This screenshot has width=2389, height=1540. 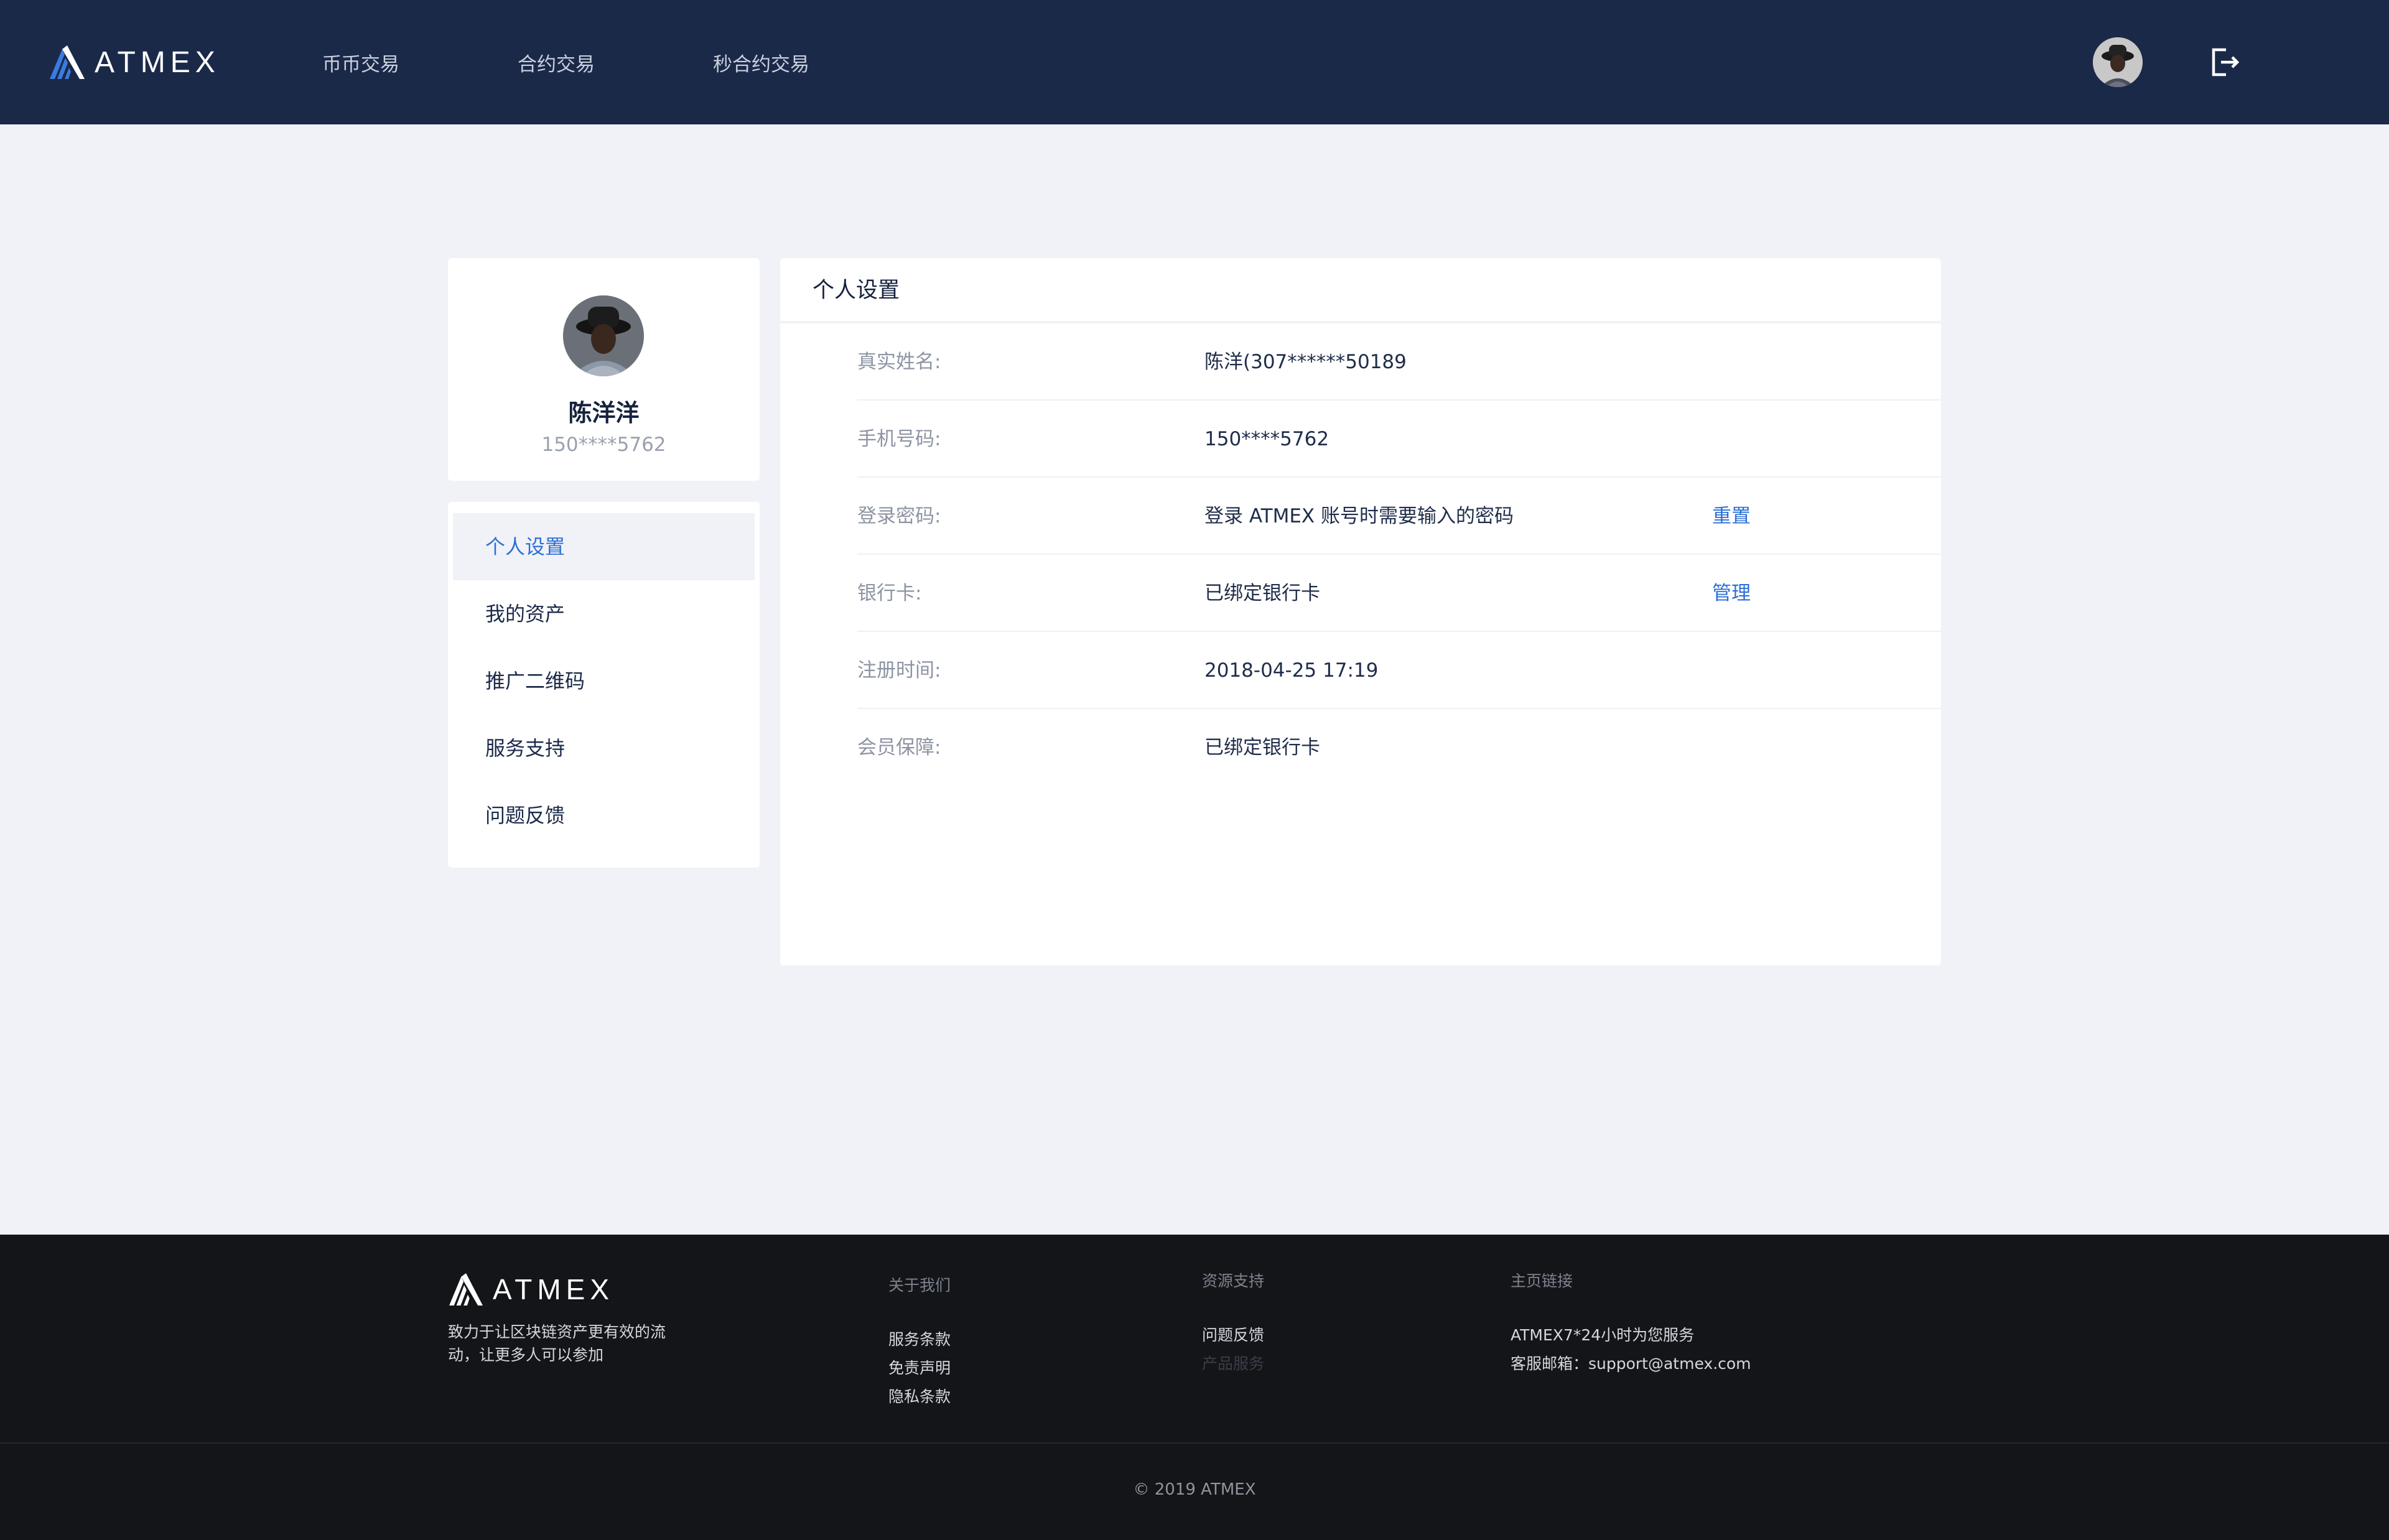 I want to click on footer-resources-heading: 资源支持, so click(x=1234, y=1281).